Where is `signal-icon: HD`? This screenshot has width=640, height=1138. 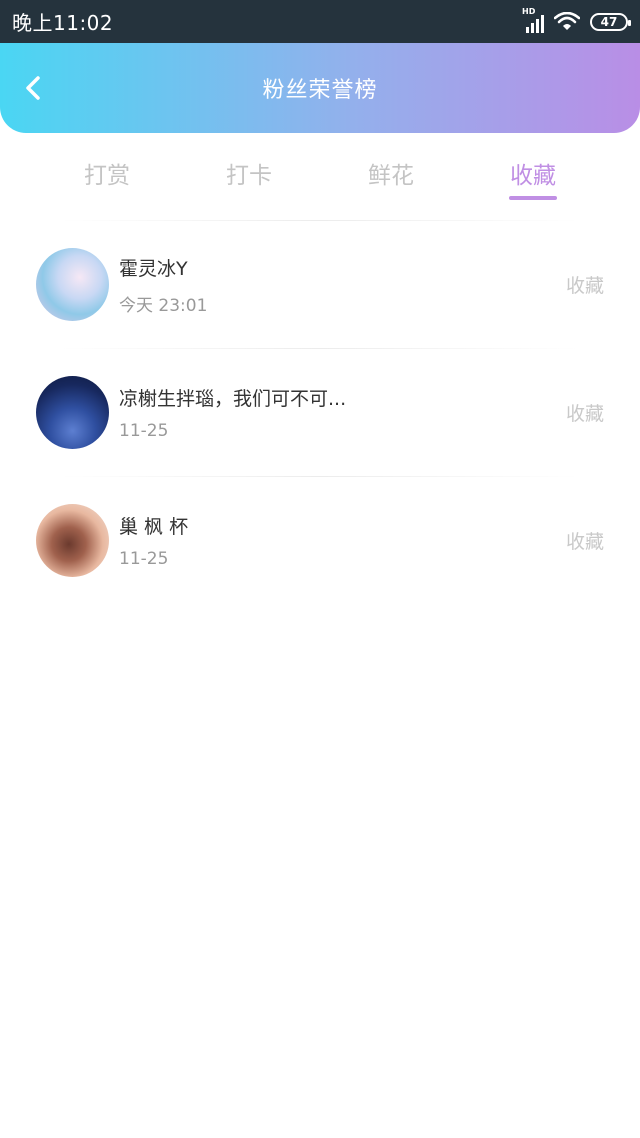
signal-icon: HD is located at coordinates (533, 20).